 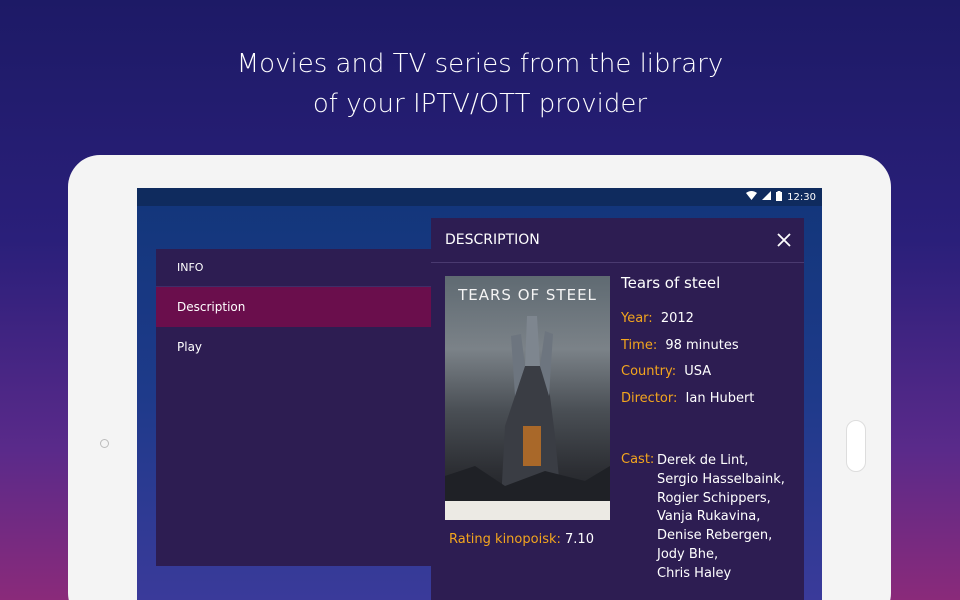 What do you see at coordinates (714, 498) in the screenshot?
I see `cast-member: Rogier Schippers,` at bounding box center [714, 498].